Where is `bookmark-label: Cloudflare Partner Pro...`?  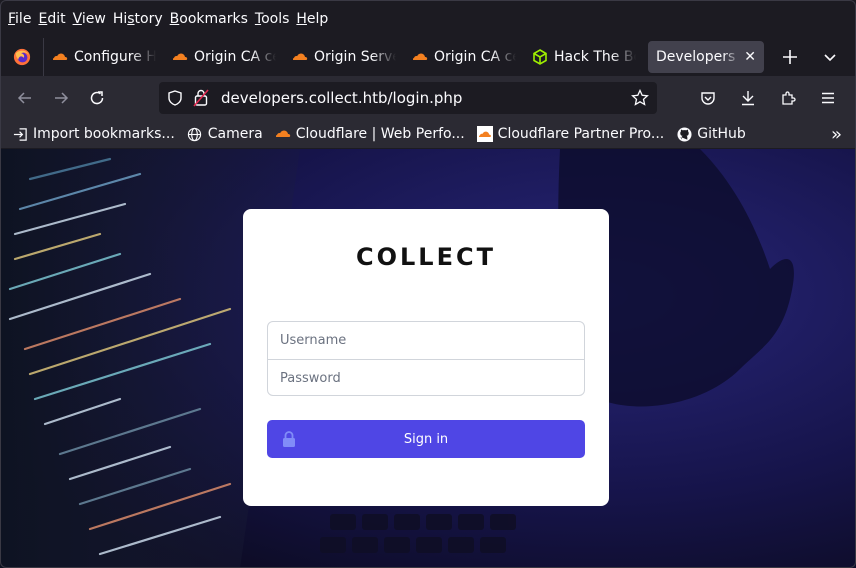
bookmark-label: Cloudflare Partner Pro... is located at coordinates (581, 134).